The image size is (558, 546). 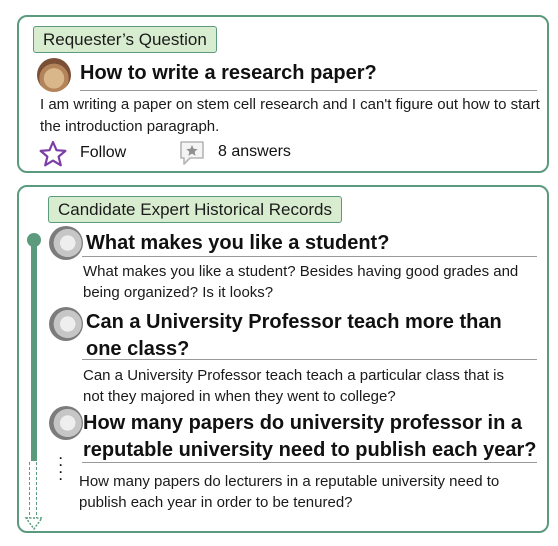 I want to click on candidate-records-tag: Candidate Expert Historical Records, so click(x=195, y=209).